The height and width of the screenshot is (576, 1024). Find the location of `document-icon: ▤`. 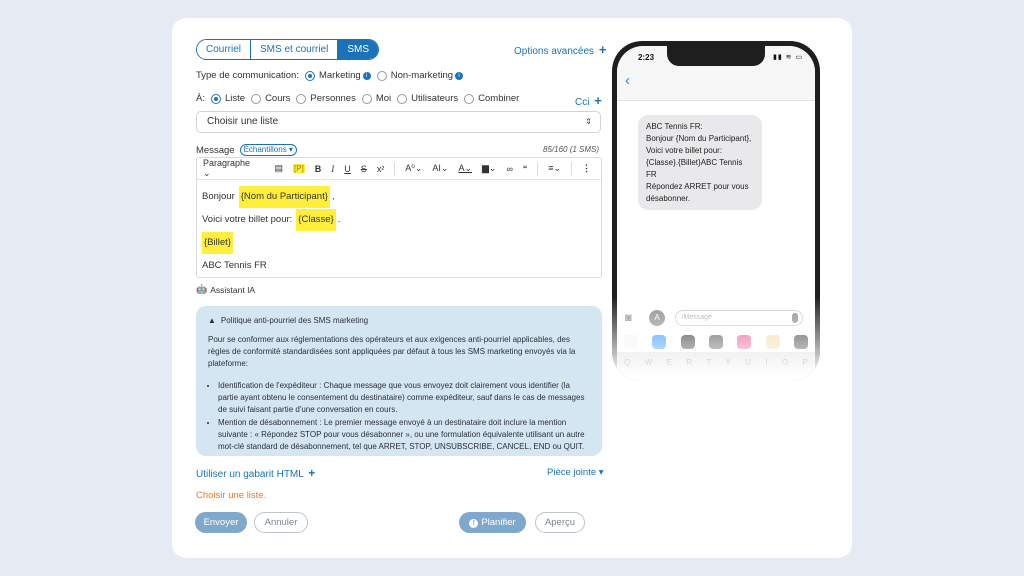

document-icon: ▤ is located at coordinates (279, 168).